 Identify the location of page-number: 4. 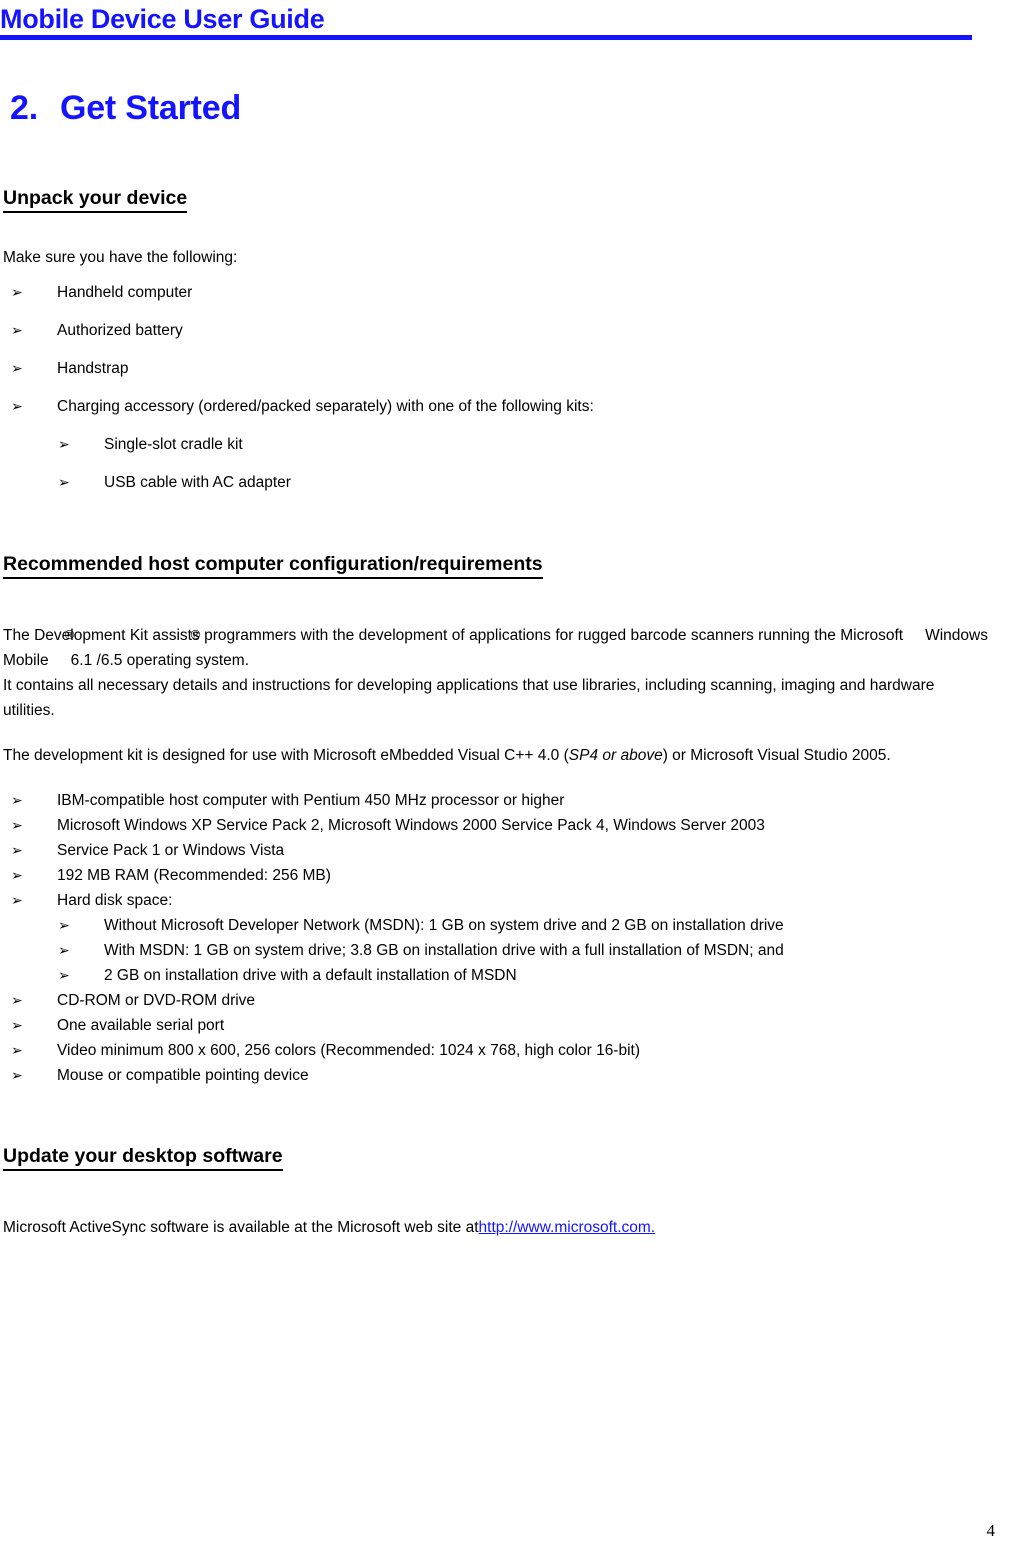
(991, 1530).